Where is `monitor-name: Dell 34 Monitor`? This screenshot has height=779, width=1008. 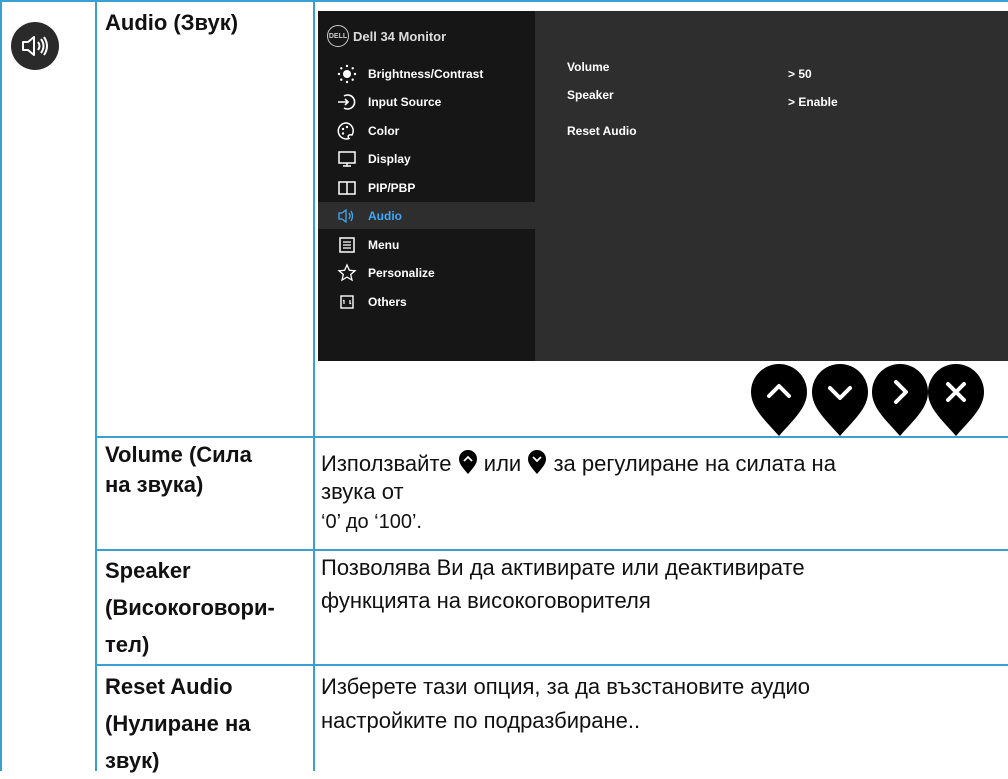 monitor-name: Dell 34 Monitor is located at coordinates (400, 36).